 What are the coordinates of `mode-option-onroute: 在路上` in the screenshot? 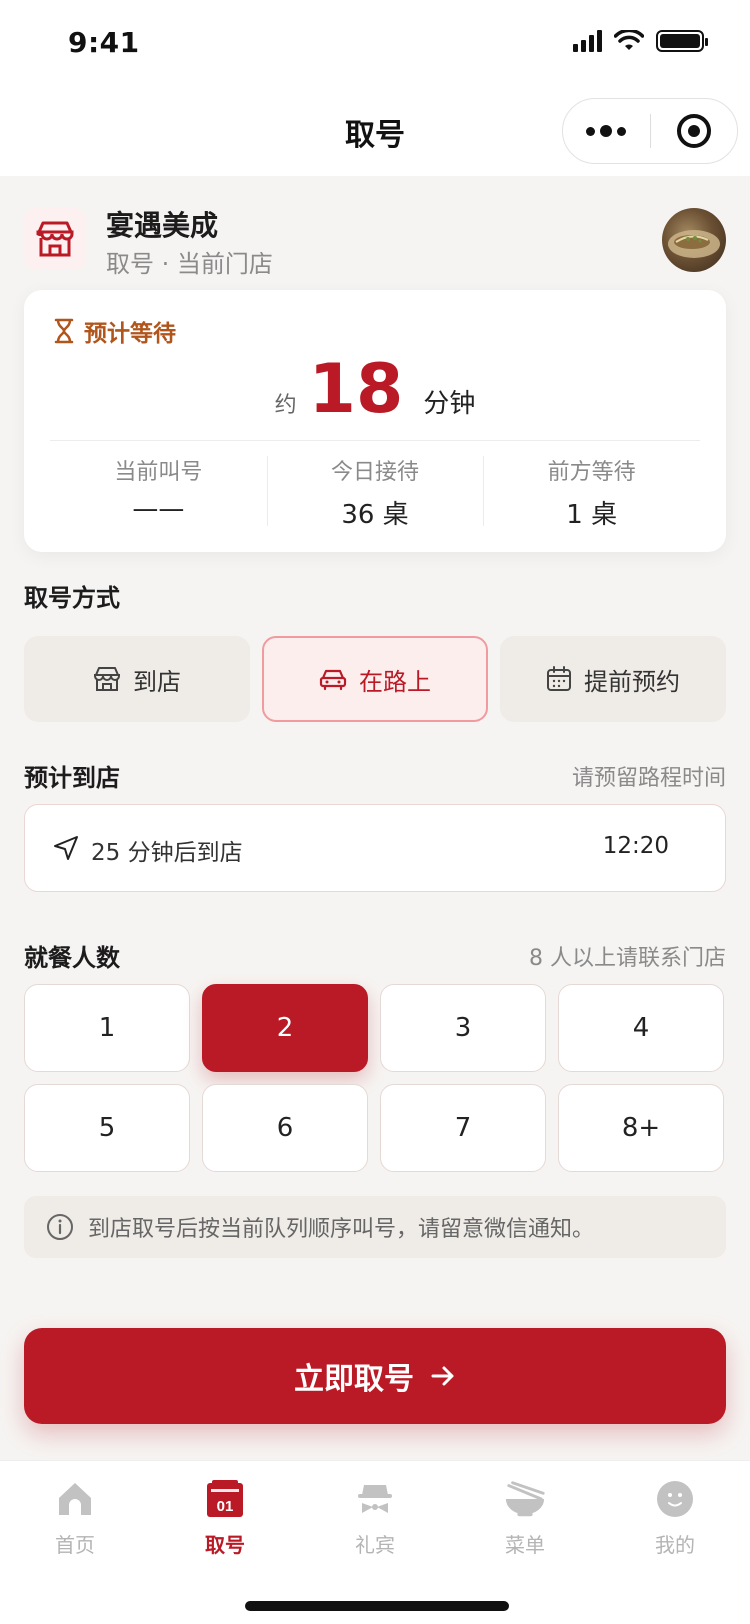 It's located at (375, 679).